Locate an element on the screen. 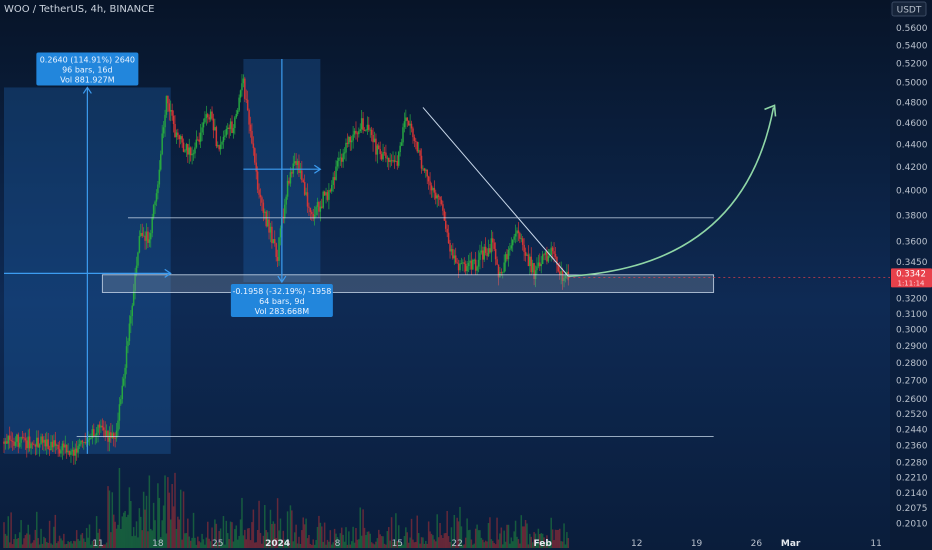 The image size is (932, 550). time-tick-label: 11 is located at coordinates (97, 544).